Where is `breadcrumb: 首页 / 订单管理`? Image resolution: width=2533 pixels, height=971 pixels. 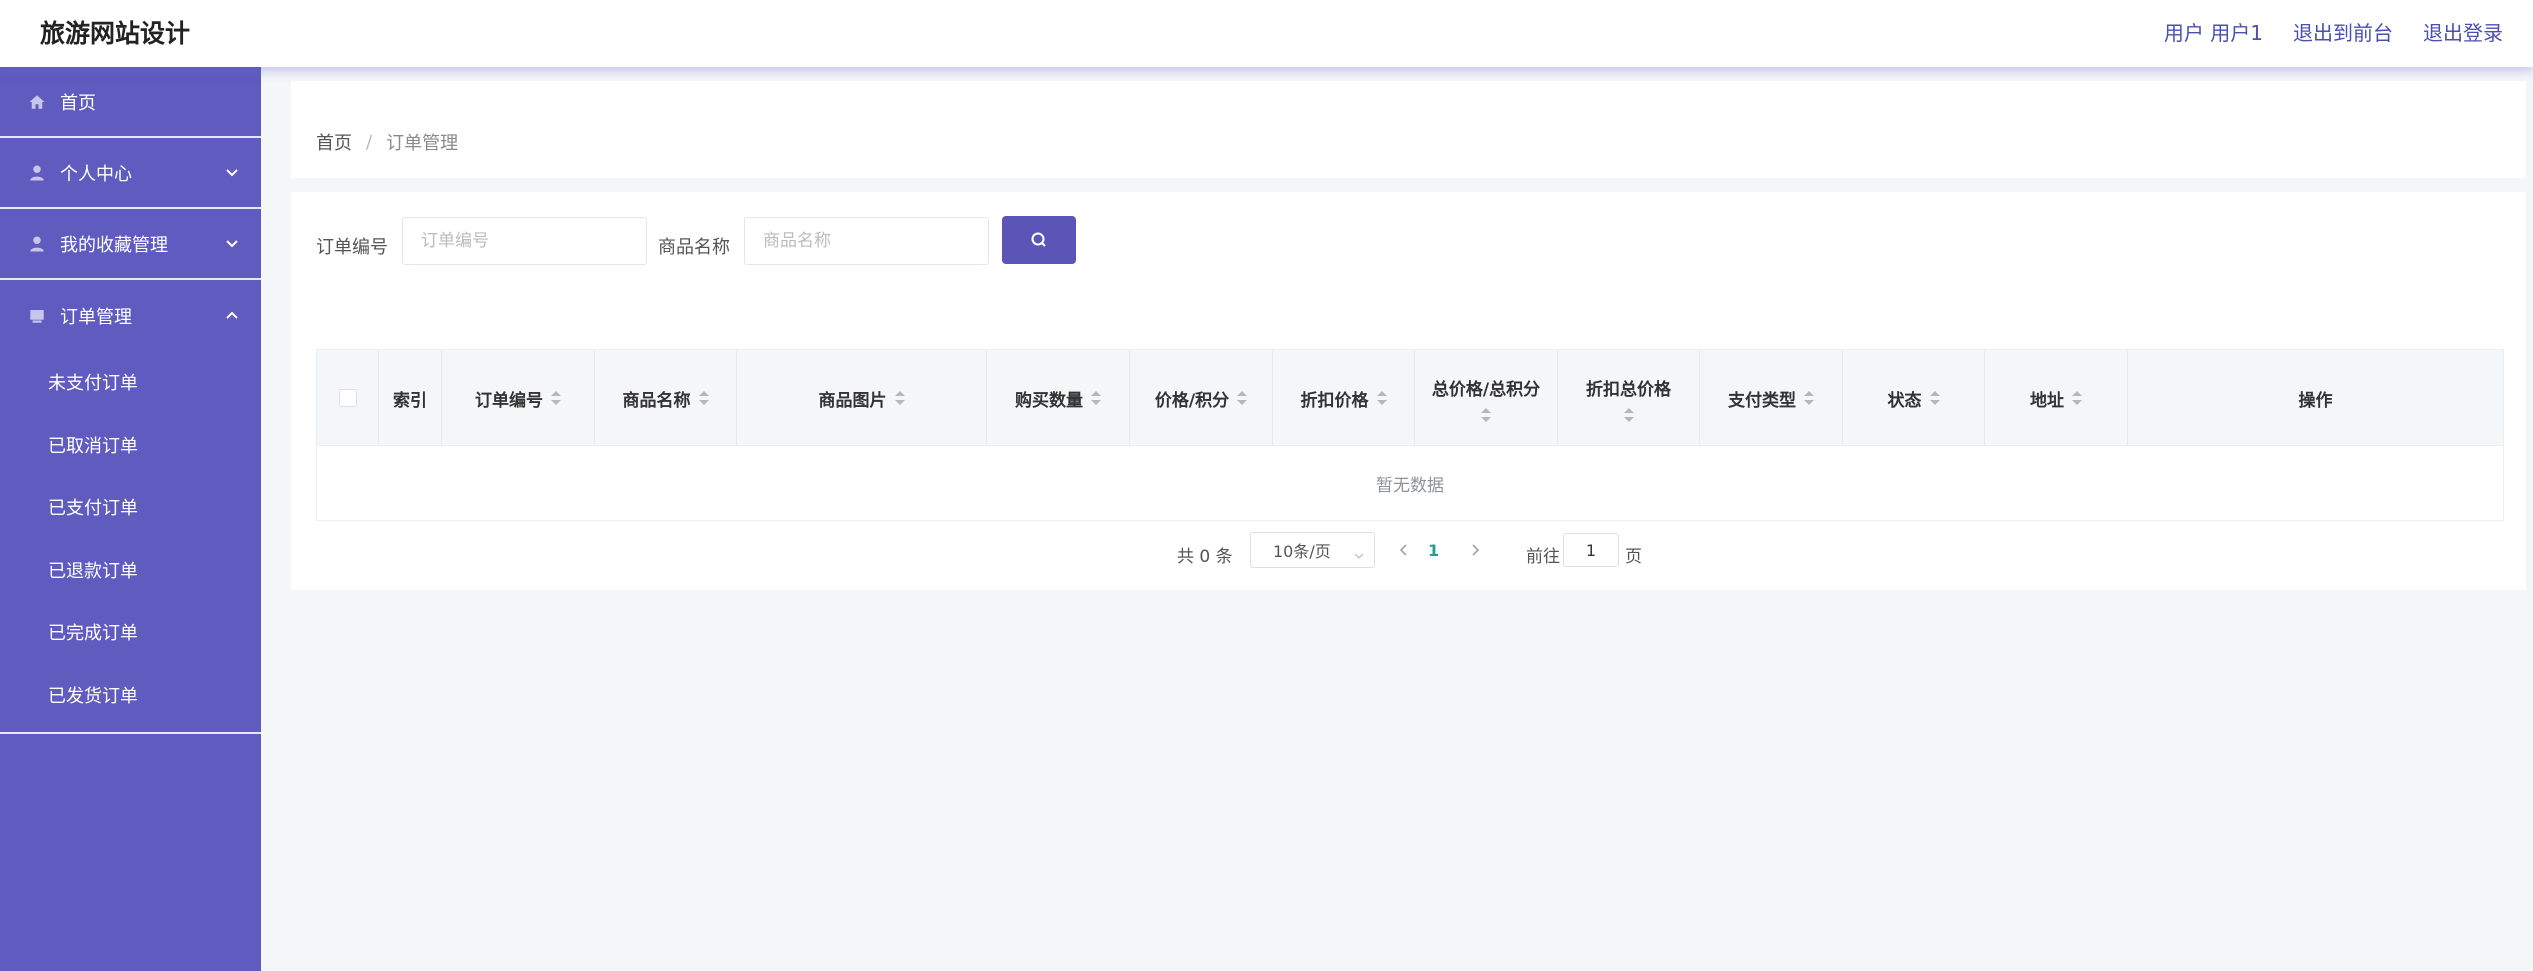
breadcrumb: 首页 / 订单管理 is located at coordinates (387, 142).